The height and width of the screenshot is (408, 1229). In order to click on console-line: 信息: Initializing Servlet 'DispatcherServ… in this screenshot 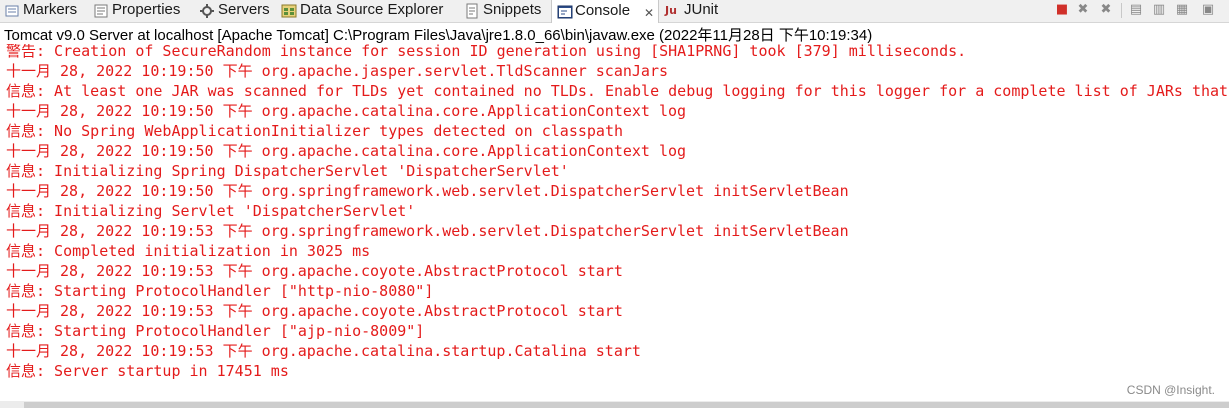, I will do `click(211, 211)`.